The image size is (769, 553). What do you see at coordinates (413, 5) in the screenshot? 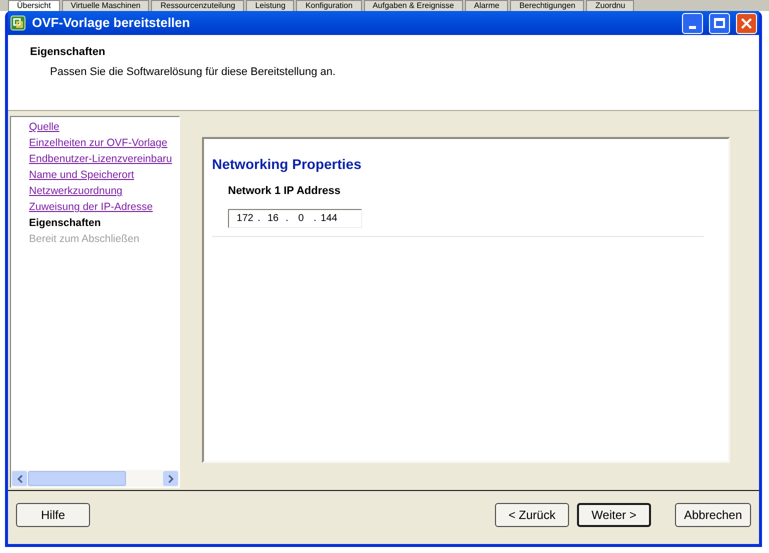
I see `background-tab: Aufgaben & Ereignisse` at bounding box center [413, 5].